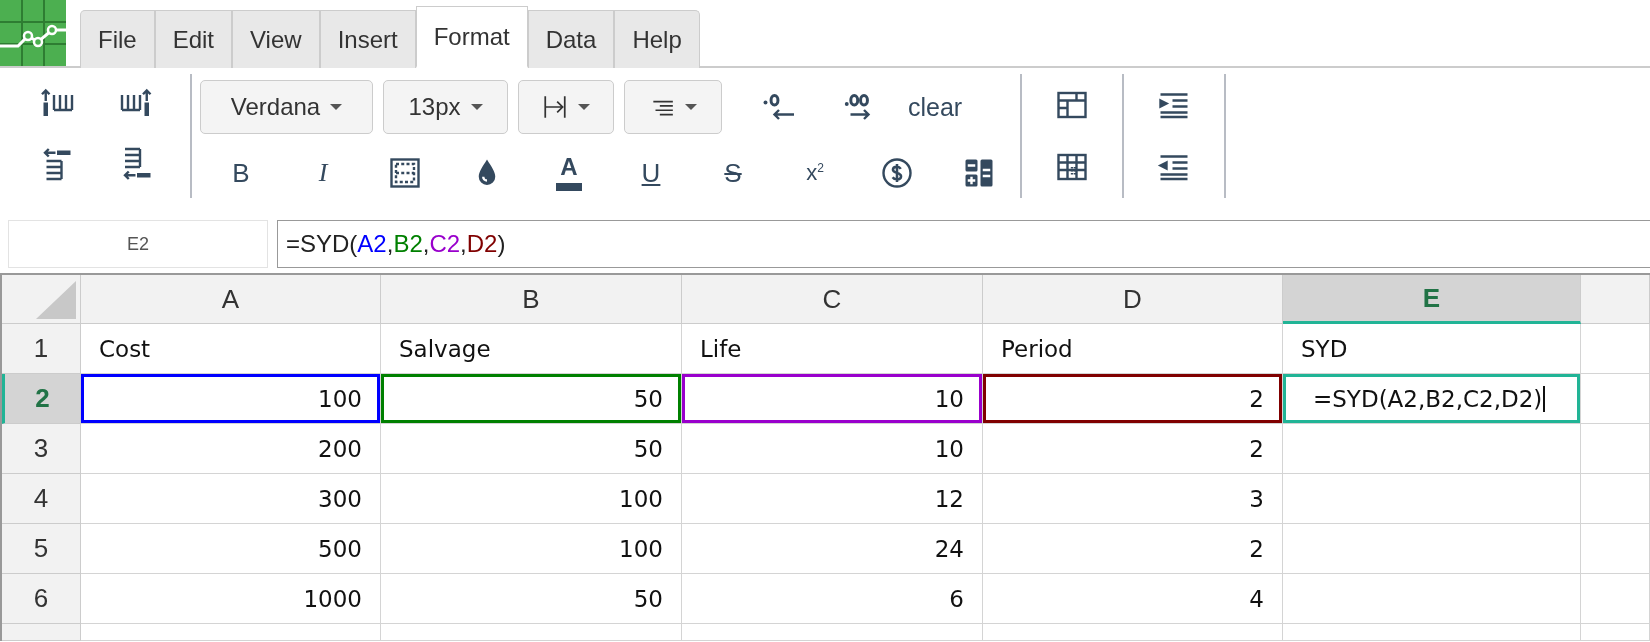  I want to click on table-cell: Life, so click(832, 349).